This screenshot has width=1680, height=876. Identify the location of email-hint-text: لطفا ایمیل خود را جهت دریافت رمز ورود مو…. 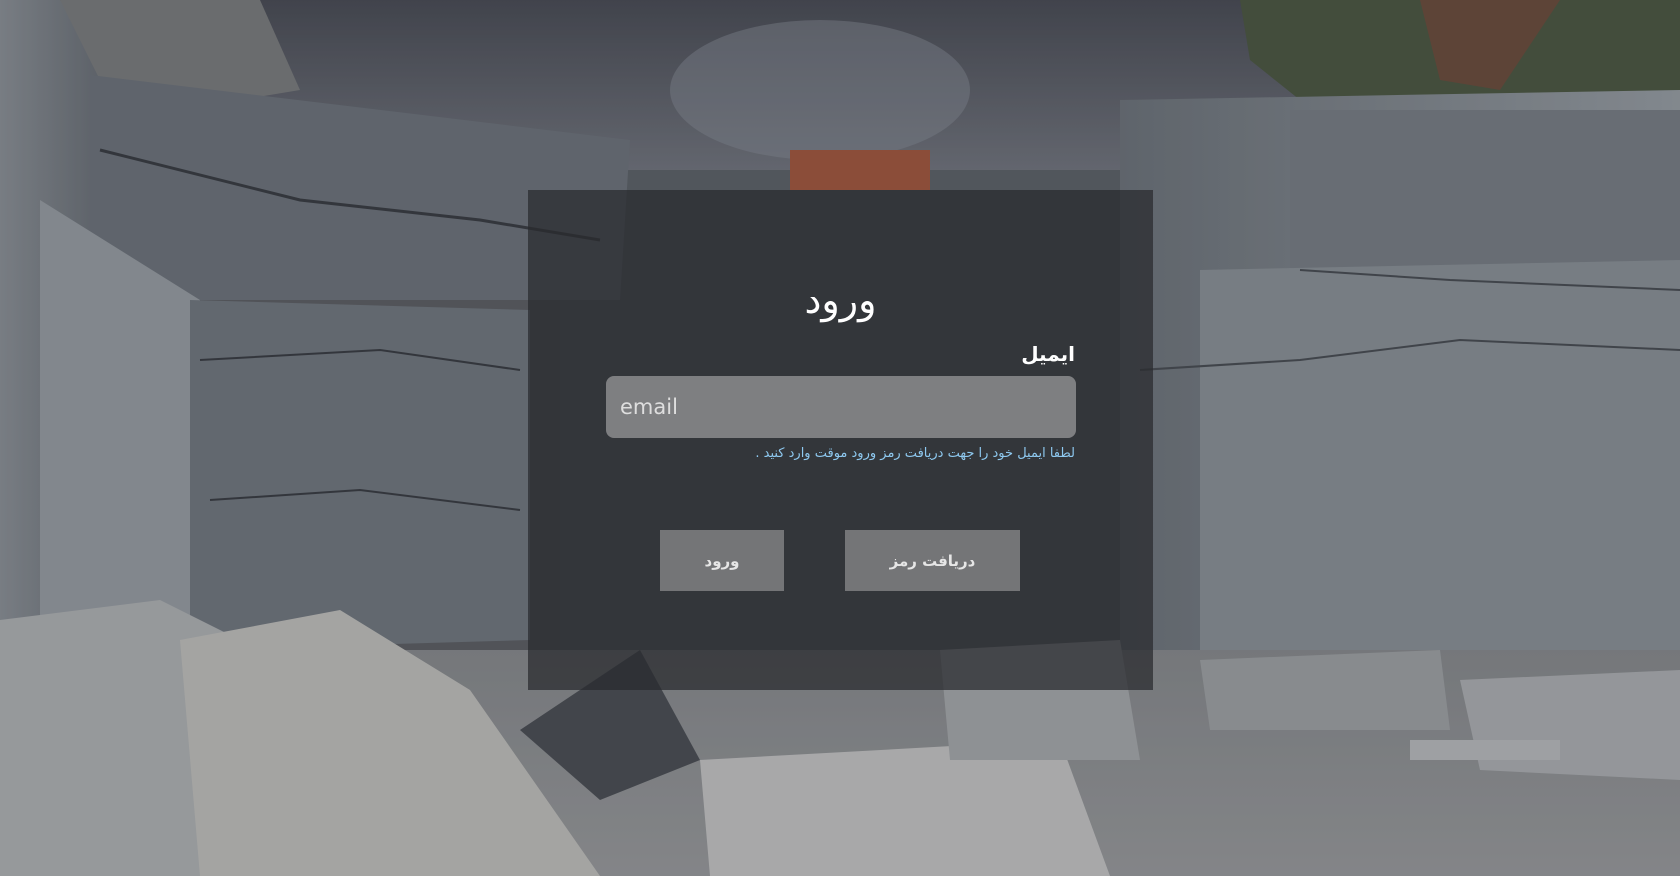
(915, 453).